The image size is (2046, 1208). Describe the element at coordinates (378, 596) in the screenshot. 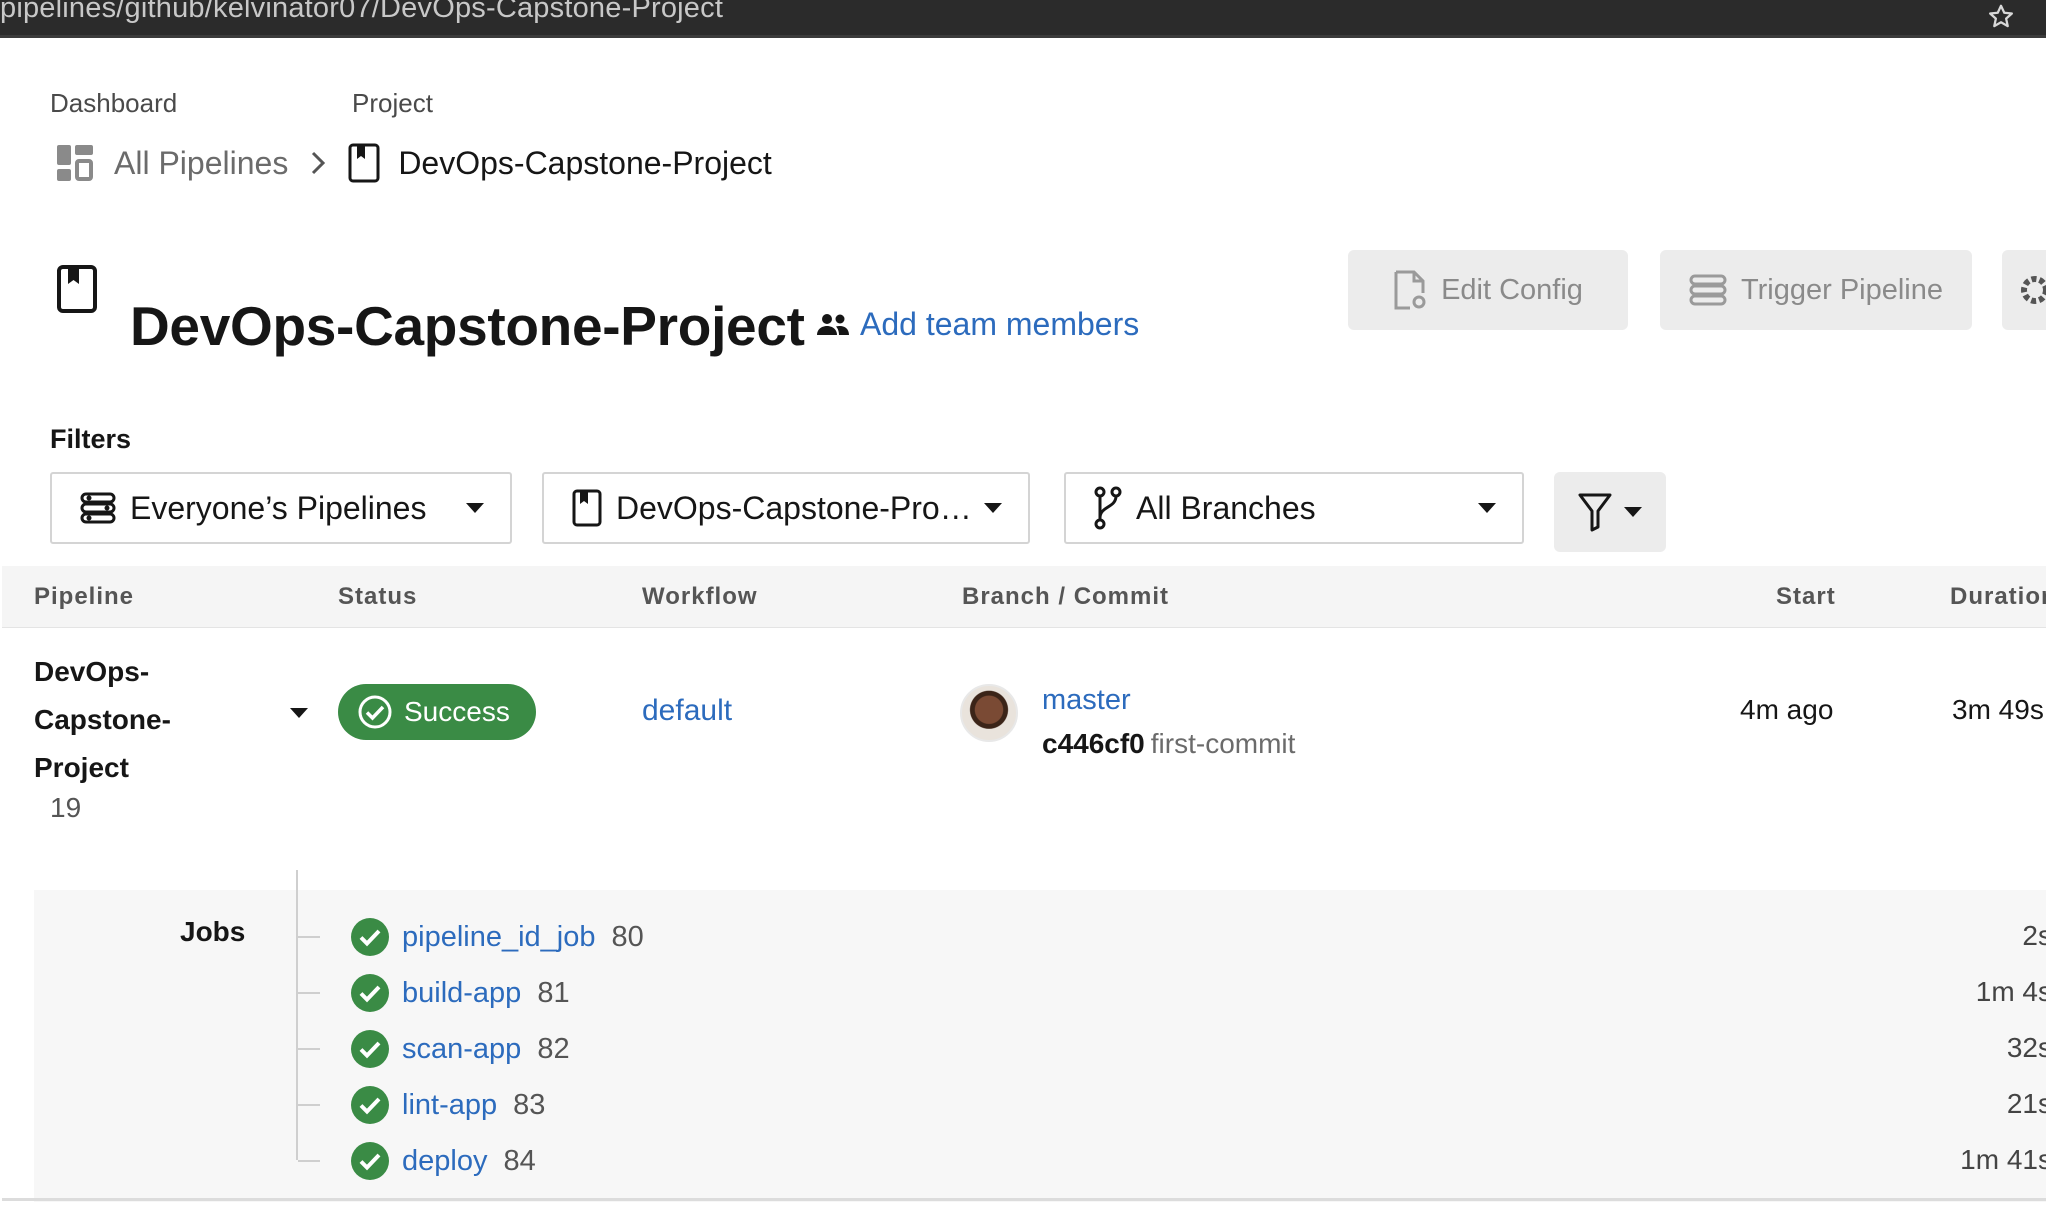

I see `column-header-status: Status` at that location.